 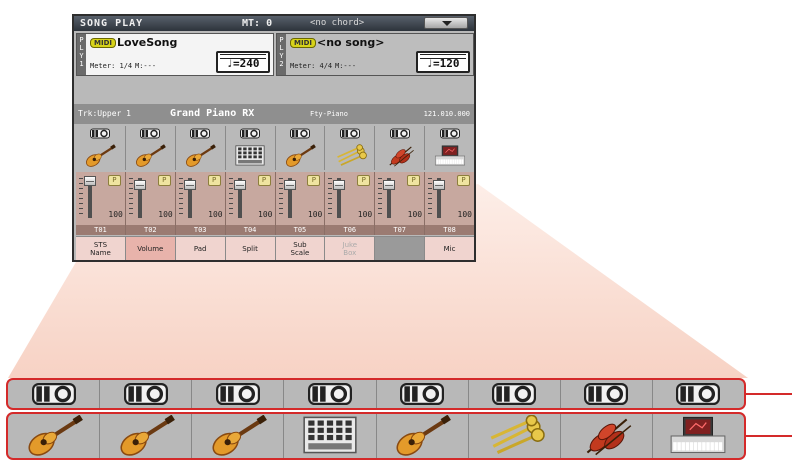 I want to click on tab-sts-name: STS Name, so click(x=101, y=248).